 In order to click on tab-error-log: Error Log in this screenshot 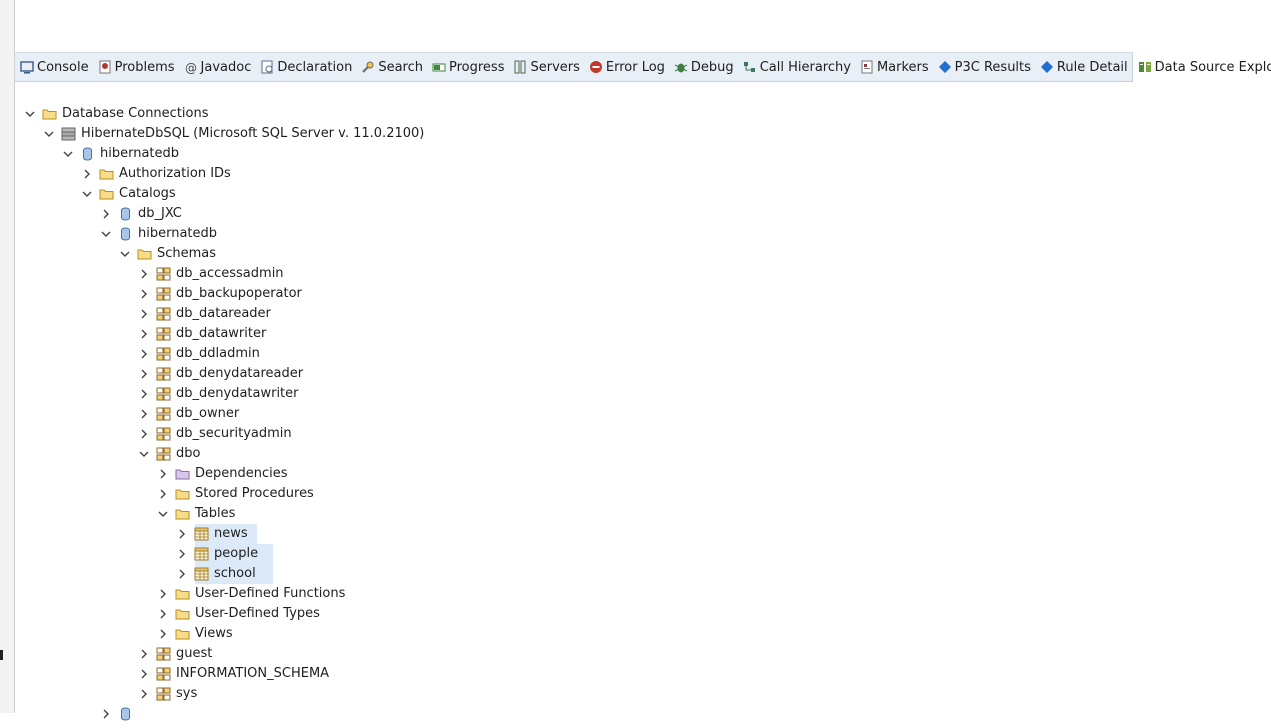, I will do `click(626, 67)`.